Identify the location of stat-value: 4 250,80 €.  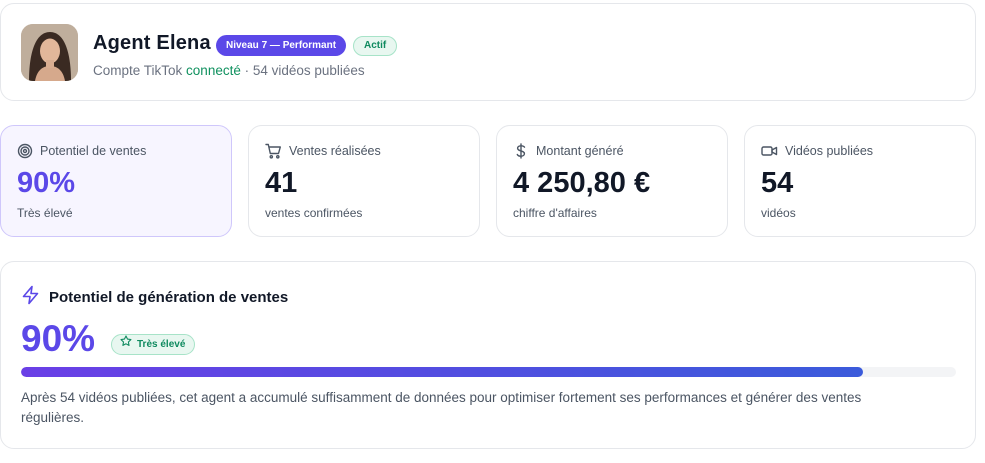
(582, 183).